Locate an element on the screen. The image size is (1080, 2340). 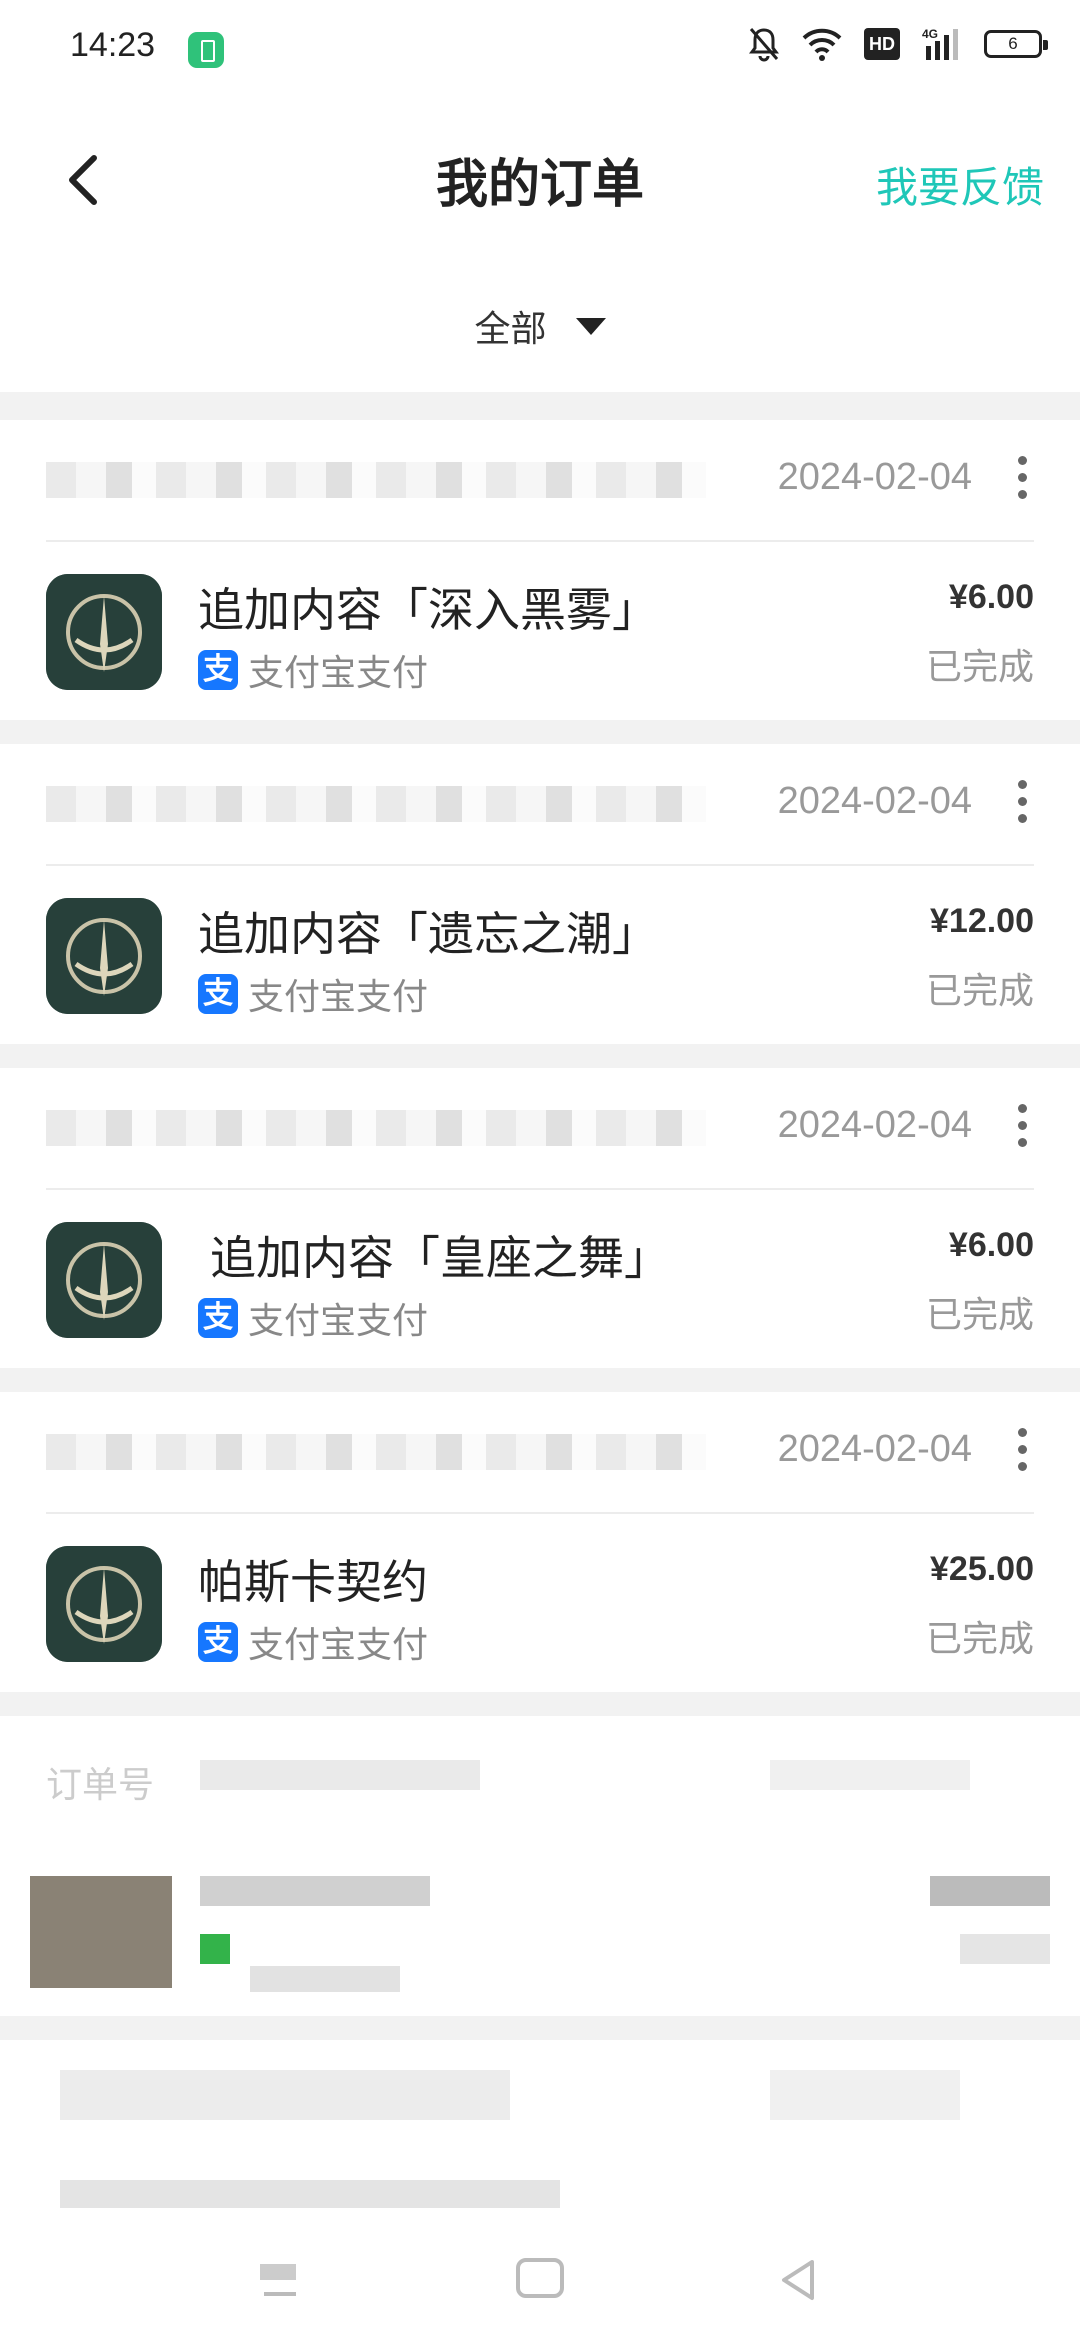
battery-icon: 6 is located at coordinates (1016, 44).